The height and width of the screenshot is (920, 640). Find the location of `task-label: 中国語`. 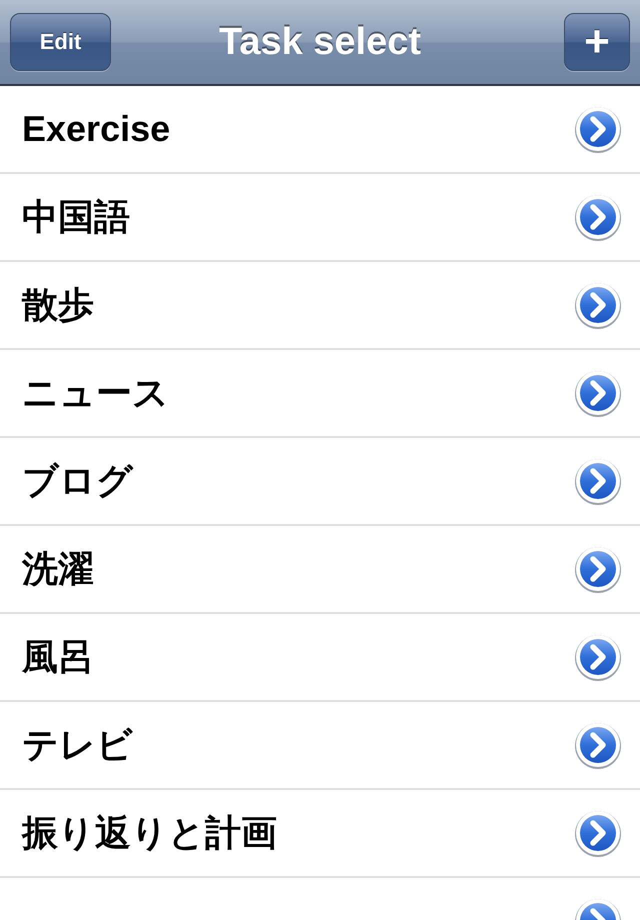

task-label: 中国語 is located at coordinates (76, 216).